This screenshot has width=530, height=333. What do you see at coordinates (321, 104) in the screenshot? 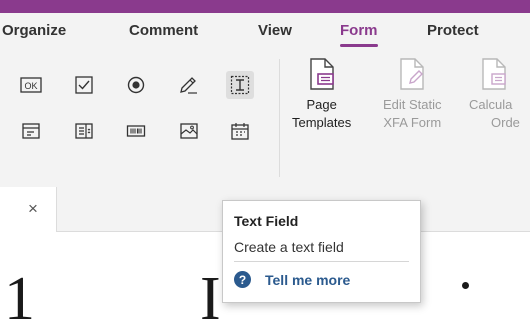
I see `page-templates-label-1: Page` at bounding box center [321, 104].